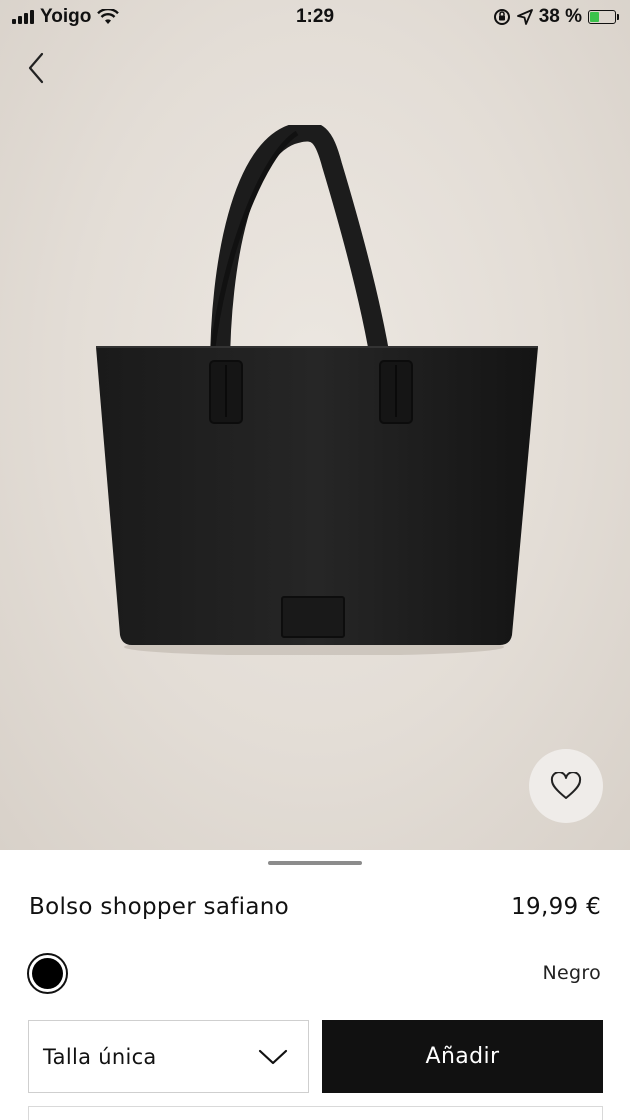 Image resolution: width=630 pixels, height=1120 pixels. What do you see at coordinates (315, 18) in the screenshot?
I see `status-bar: Yoigo 1:29 38 %` at bounding box center [315, 18].